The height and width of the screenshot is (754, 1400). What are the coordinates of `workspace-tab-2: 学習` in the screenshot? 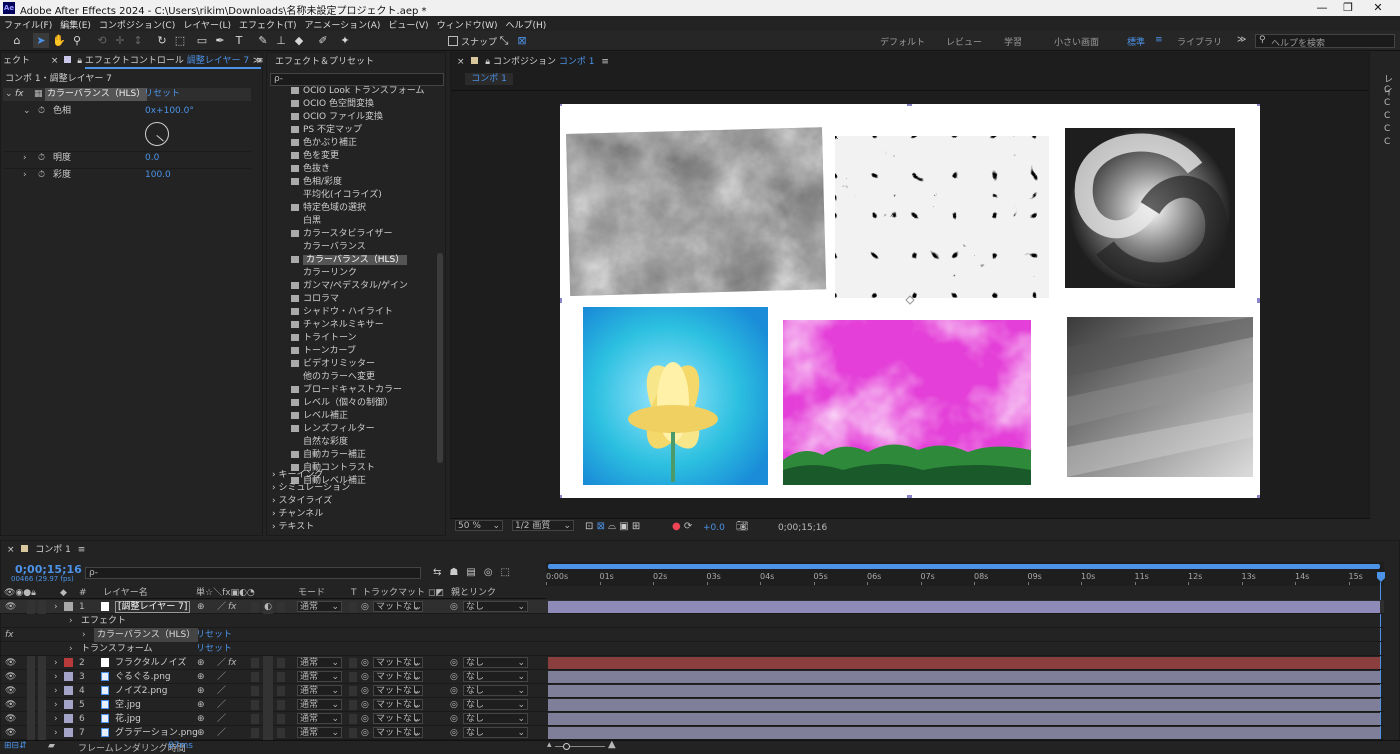 It's located at (1013, 41).